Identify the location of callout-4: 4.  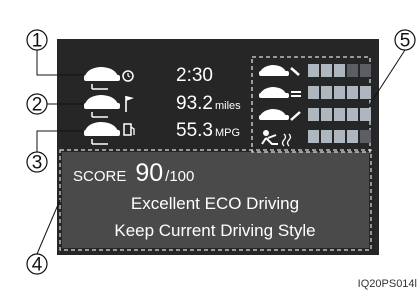
(43, 237).